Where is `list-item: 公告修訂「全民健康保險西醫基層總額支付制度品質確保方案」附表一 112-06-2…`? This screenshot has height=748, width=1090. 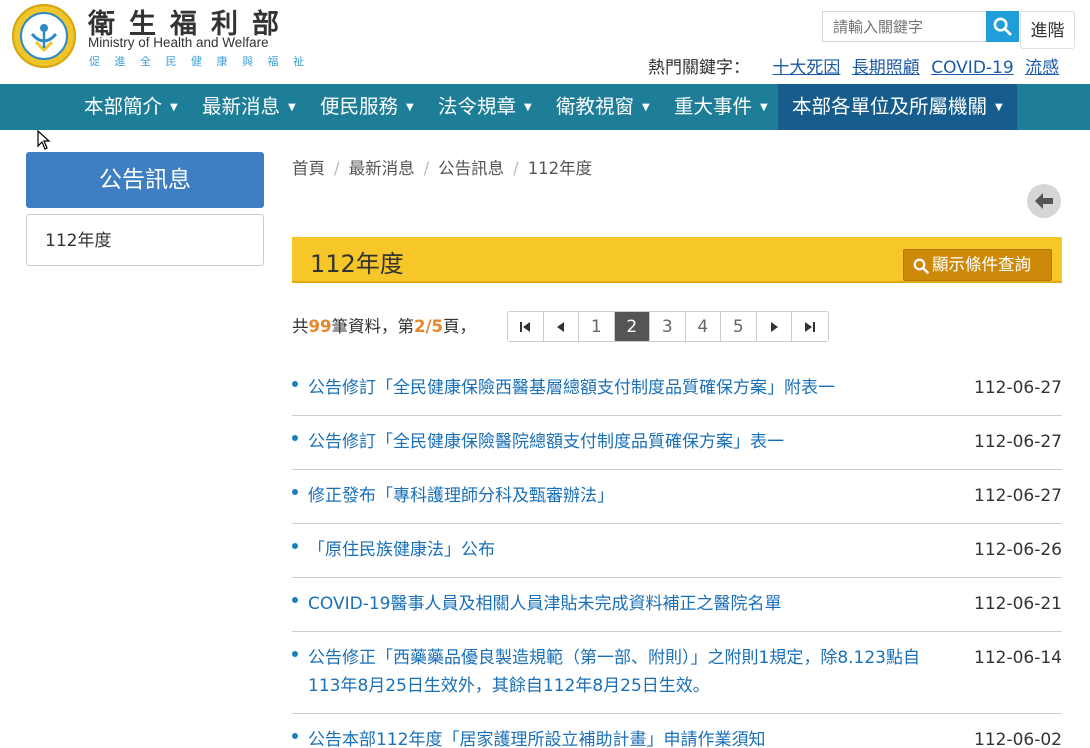
list-item: 公告修訂「全民健康保險西醫基層總額支付制度品質確保方案」附表一 112-06-2… is located at coordinates (677, 390).